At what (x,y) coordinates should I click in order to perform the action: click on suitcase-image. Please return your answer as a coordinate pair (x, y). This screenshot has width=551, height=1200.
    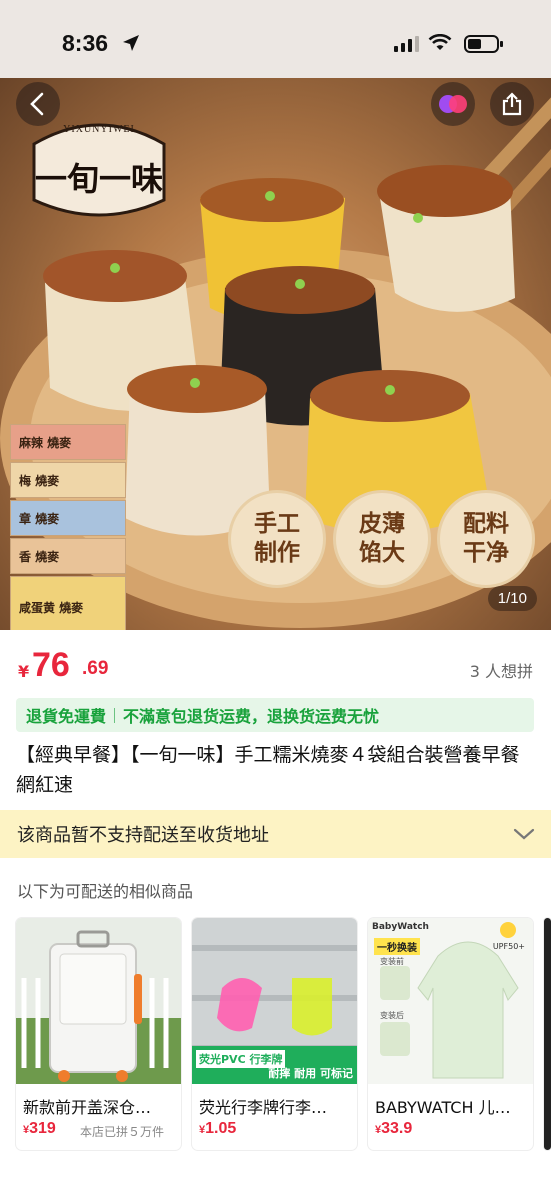
    Looking at the image, I should click on (98, 1001).